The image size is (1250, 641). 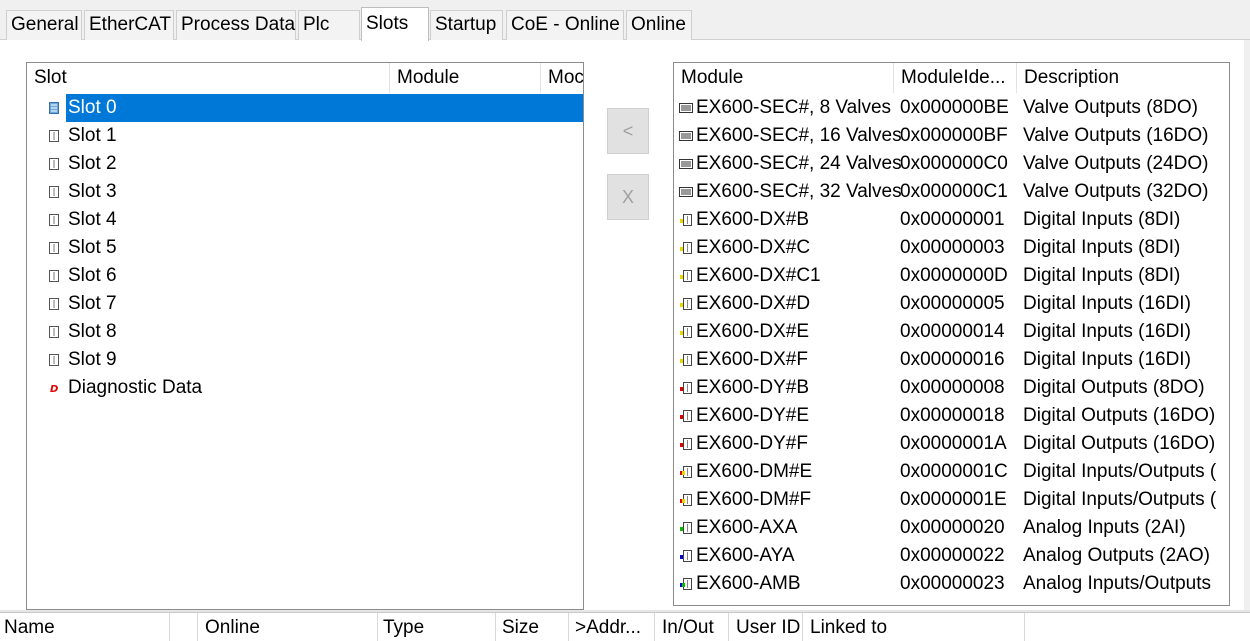 I want to click on tree-item-diagnostic-data: D Diagnostic Data, so click(x=305, y=388).